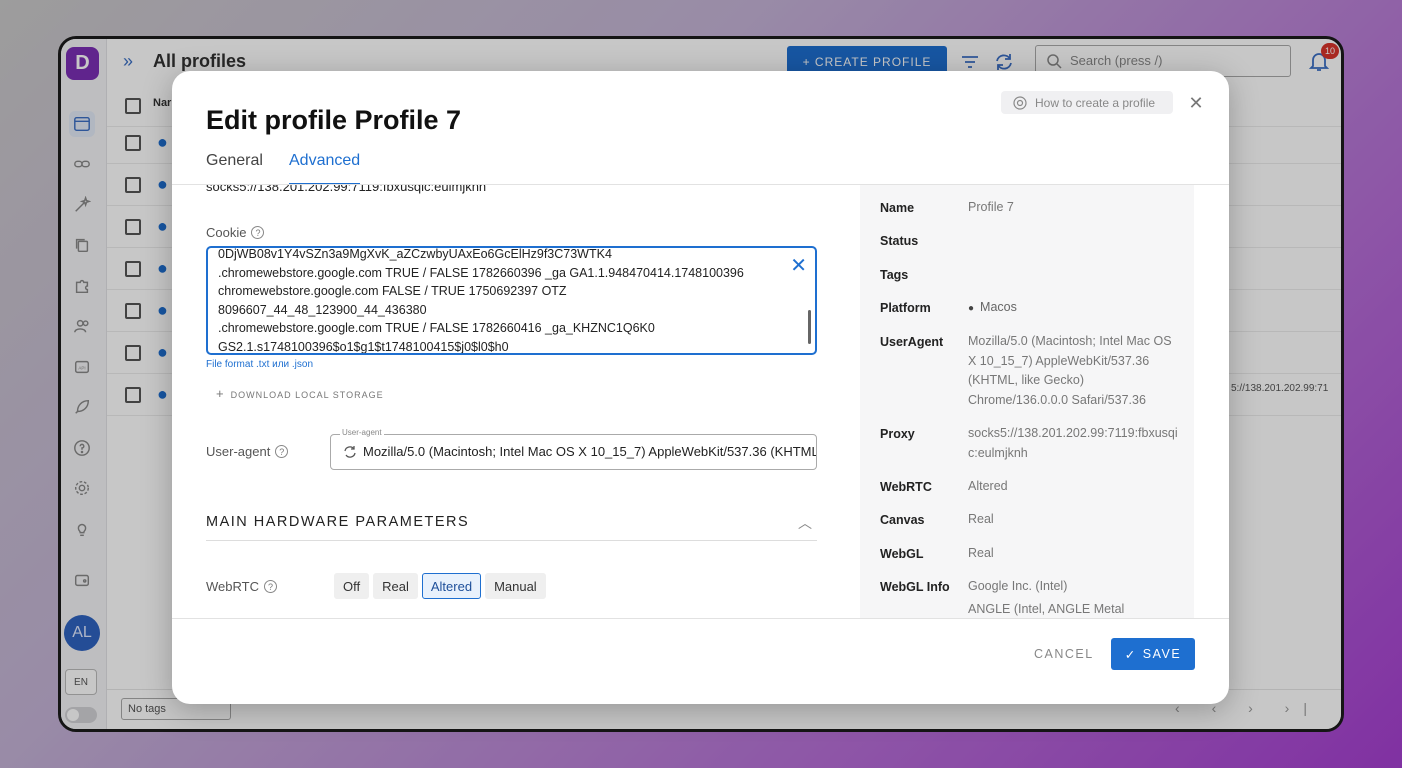 The width and height of the screenshot is (1402, 768). Describe the element at coordinates (894, 275) in the screenshot. I see `summary-key: Tags` at that location.